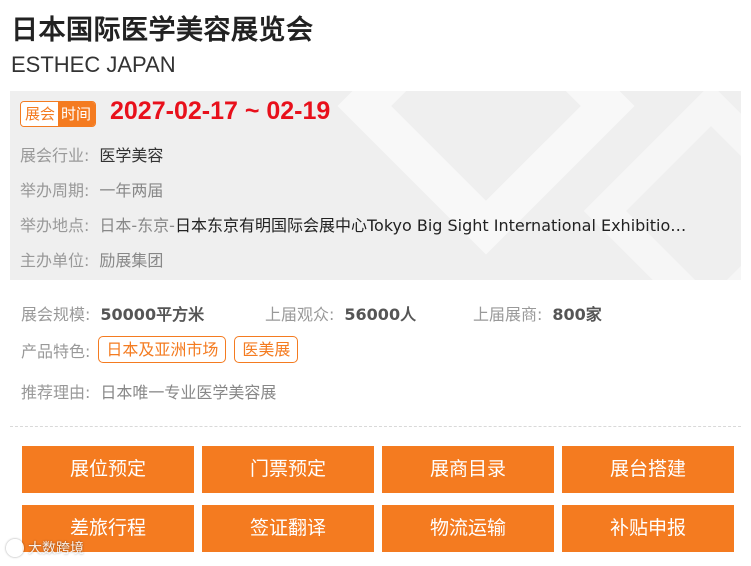 This screenshot has height=566, width=751. Describe the element at coordinates (55, 225) in the screenshot. I see `location-label: 举办地点:` at that location.